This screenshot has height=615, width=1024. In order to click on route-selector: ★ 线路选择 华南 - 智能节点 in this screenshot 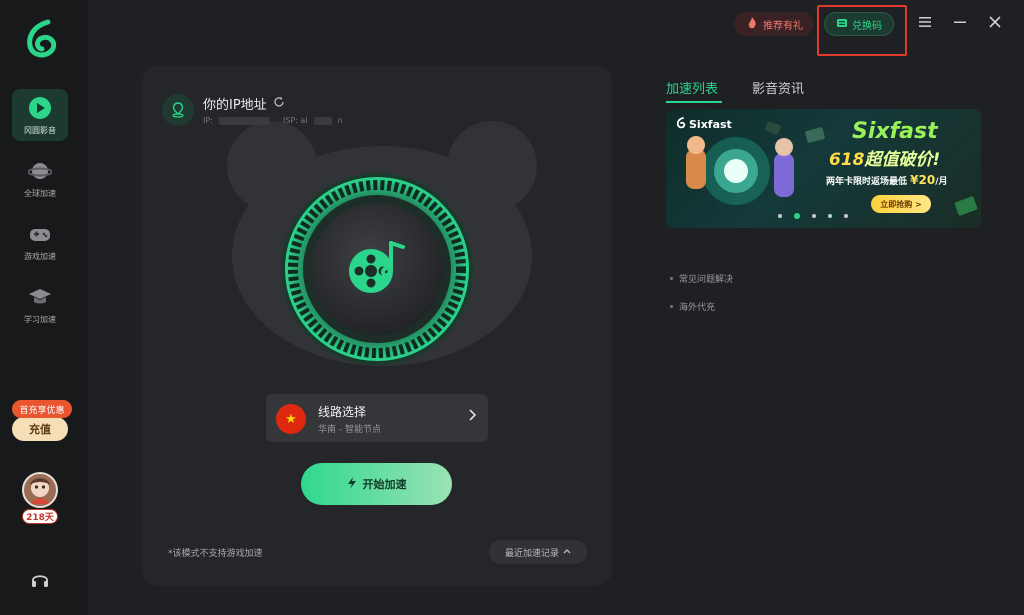, I will do `click(377, 418)`.